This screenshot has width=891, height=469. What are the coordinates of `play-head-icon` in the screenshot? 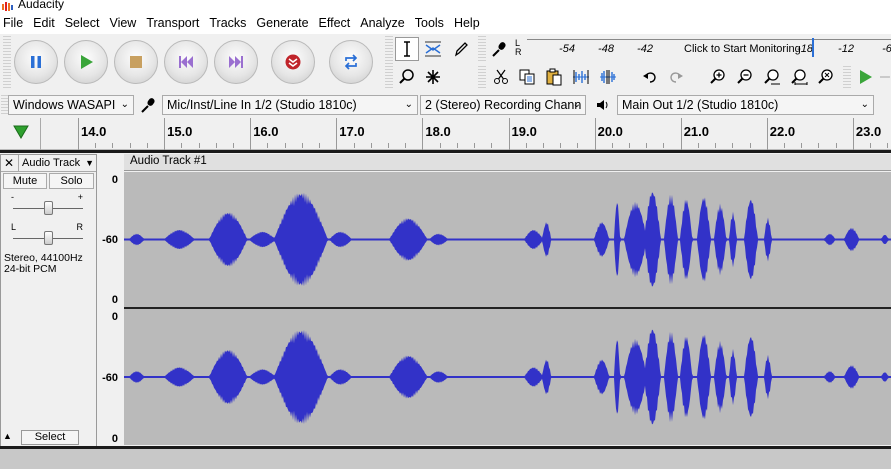 It's located at (21, 132).